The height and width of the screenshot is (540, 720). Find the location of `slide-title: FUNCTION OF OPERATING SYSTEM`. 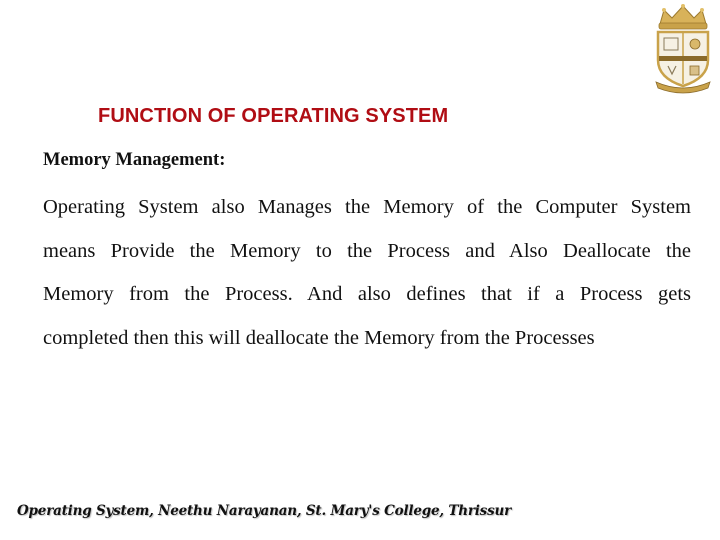

slide-title: FUNCTION OF OPERATING SYSTEM is located at coordinates (273, 116).